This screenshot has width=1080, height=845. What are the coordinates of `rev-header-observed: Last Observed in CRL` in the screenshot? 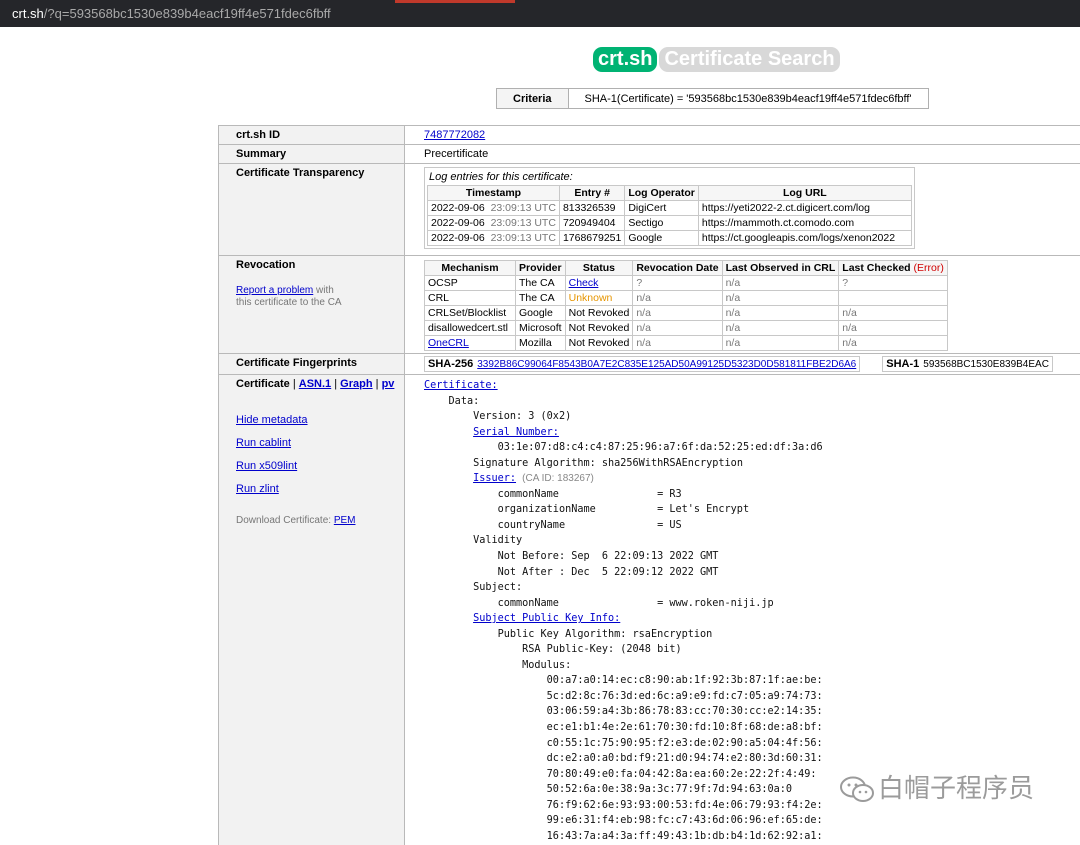 It's located at (780, 268).